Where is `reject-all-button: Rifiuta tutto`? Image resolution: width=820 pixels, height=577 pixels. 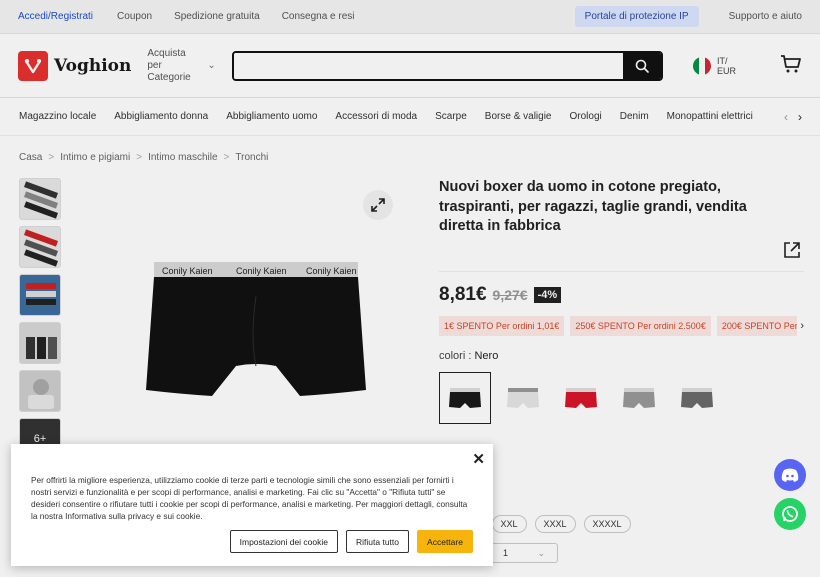 reject-all-button: Rifiuta tutto is located at coordinates (377, 541).